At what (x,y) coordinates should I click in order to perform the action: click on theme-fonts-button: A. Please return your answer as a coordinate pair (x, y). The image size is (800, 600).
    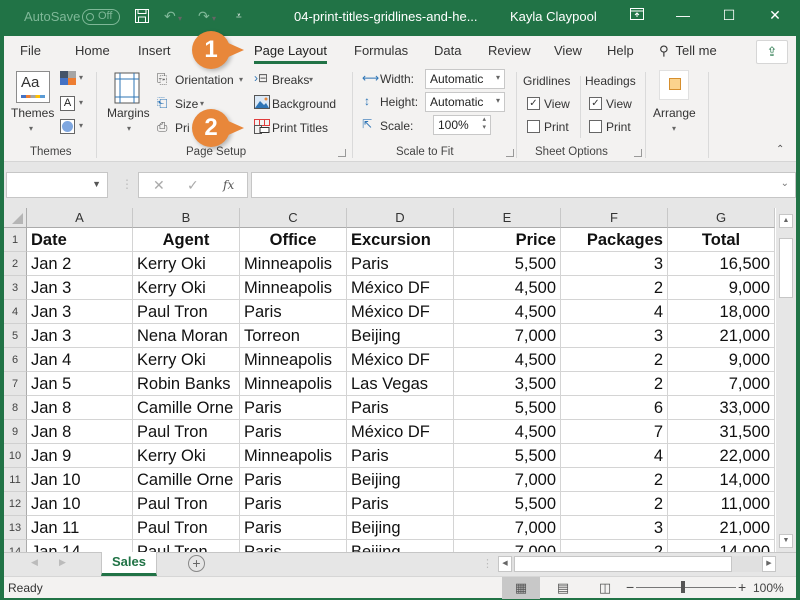
    Looking at the image, I should click on (67, 103).